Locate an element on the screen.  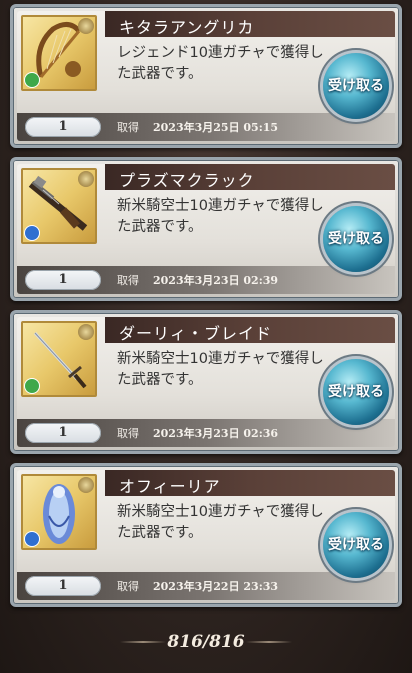
acquired-date: 2023年3月22日 23:33 is located at coordinates (216, 586).